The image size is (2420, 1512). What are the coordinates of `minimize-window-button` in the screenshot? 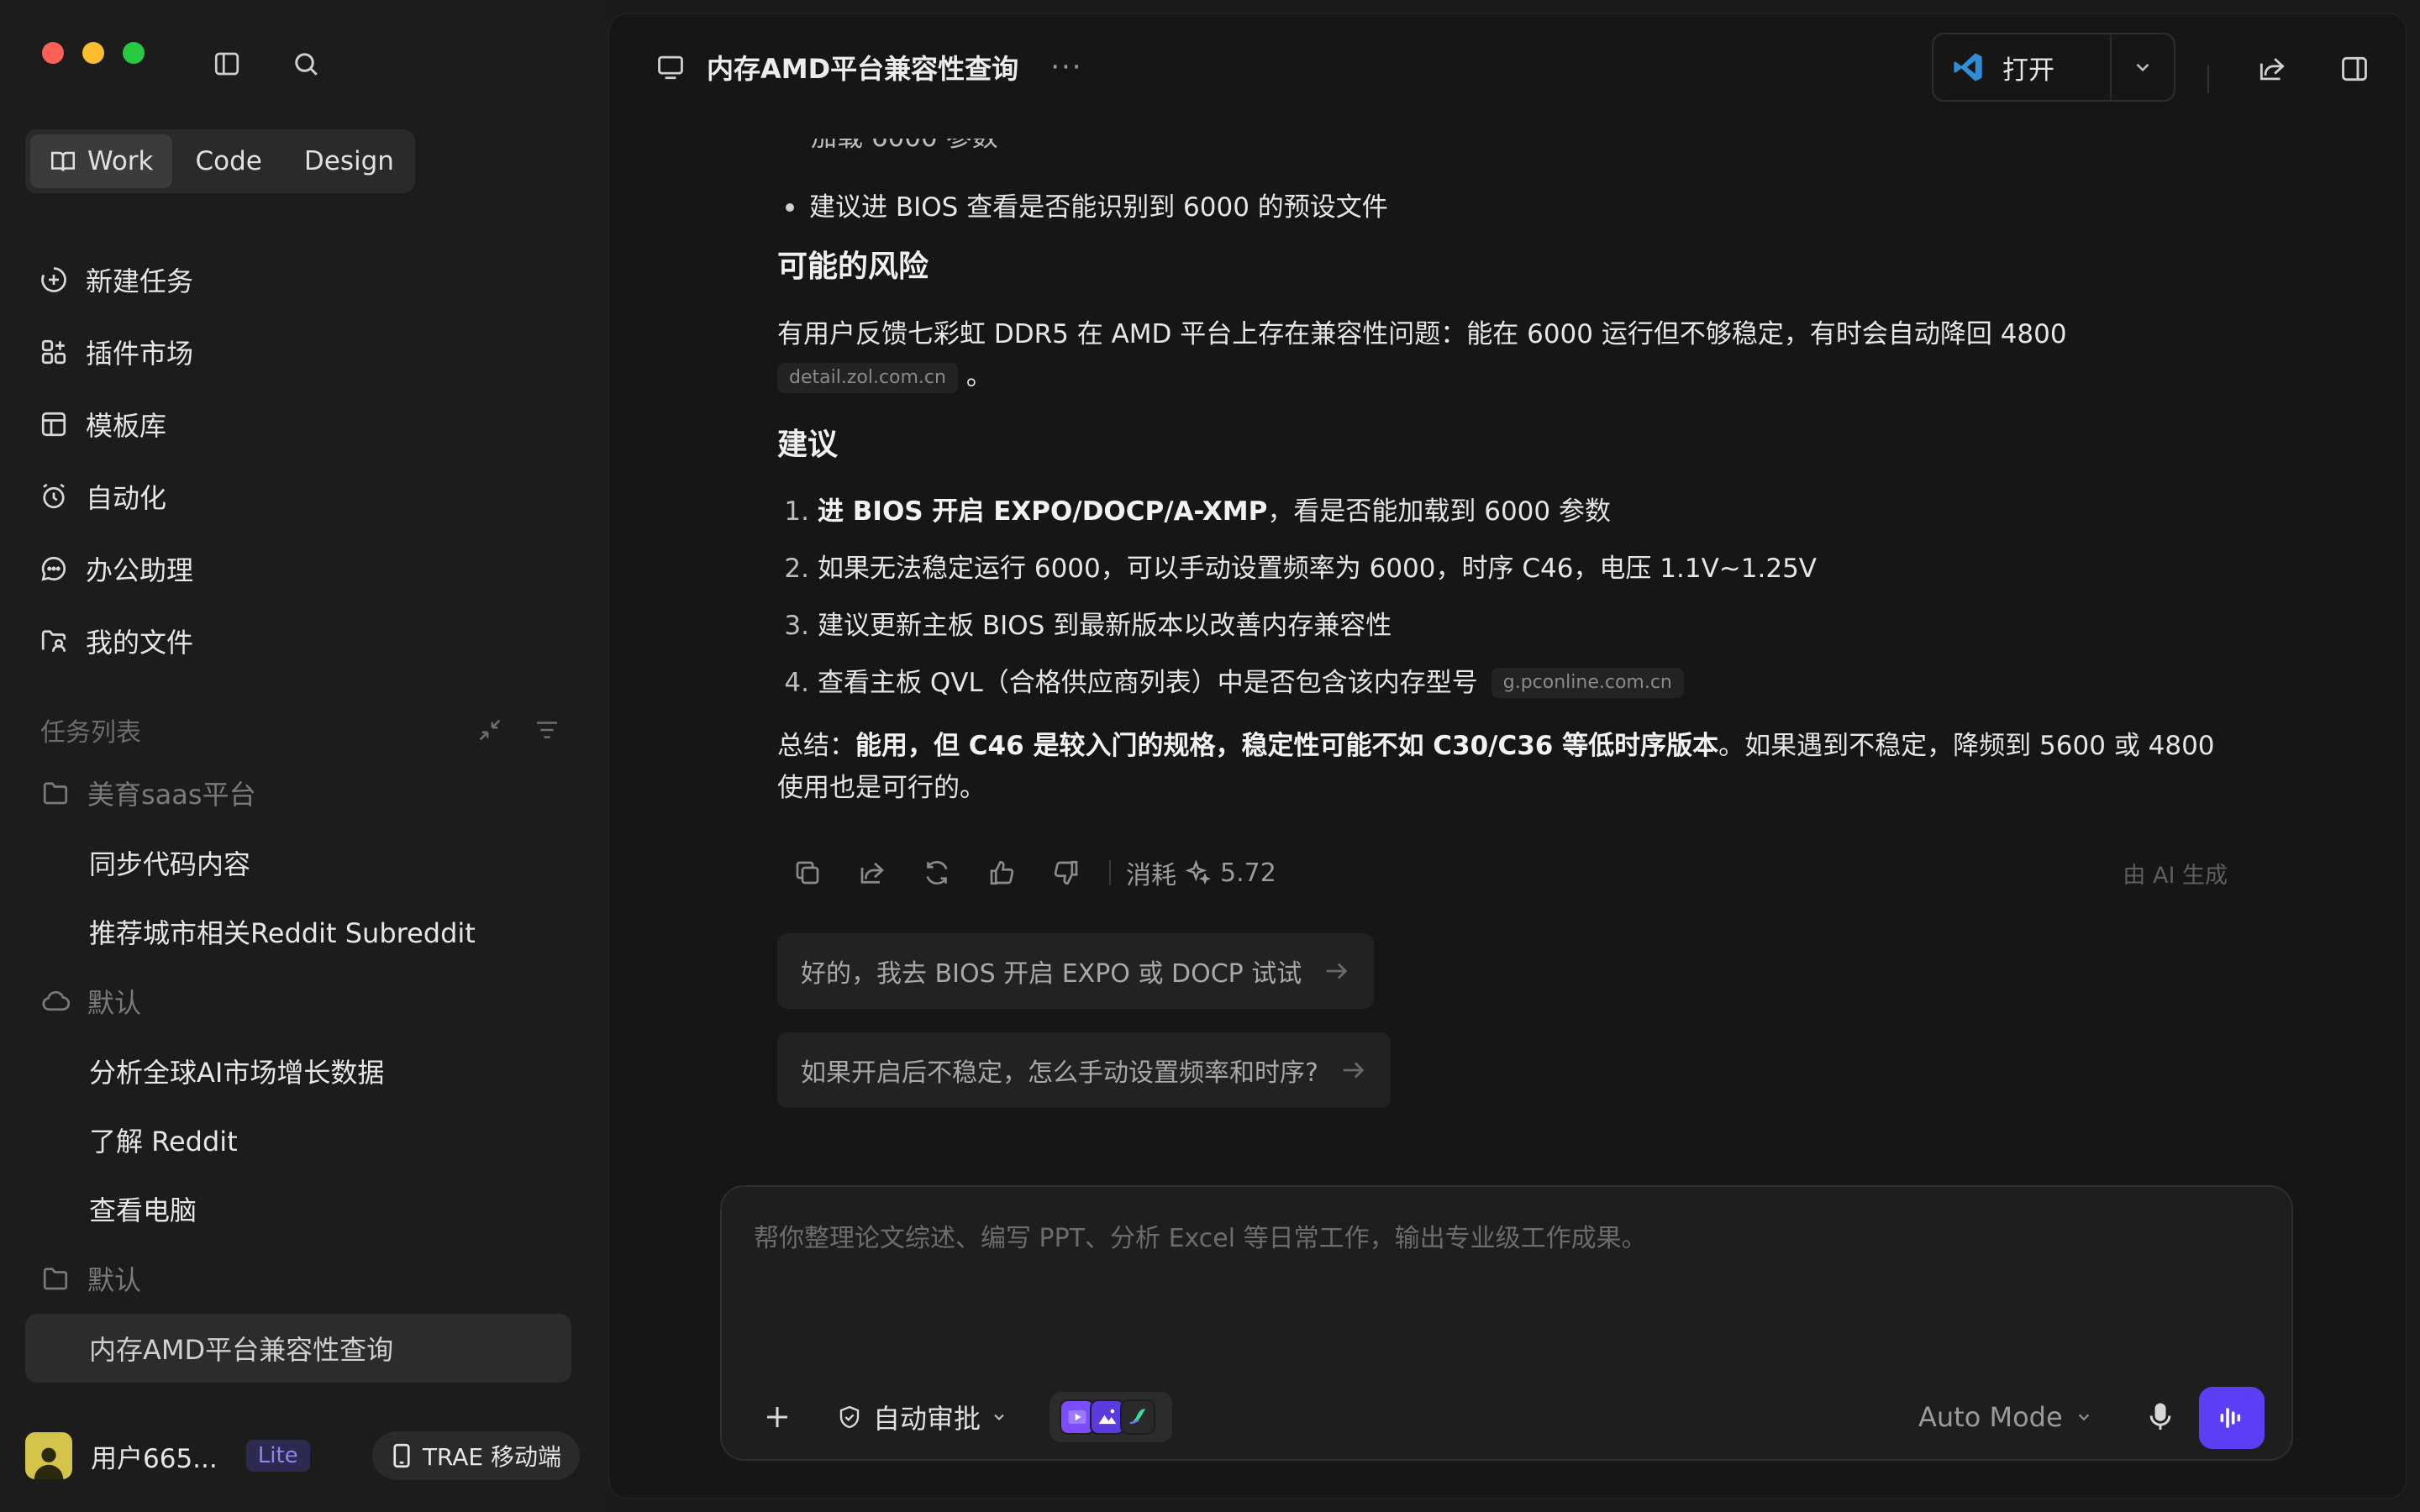 It's located at (93, 53).